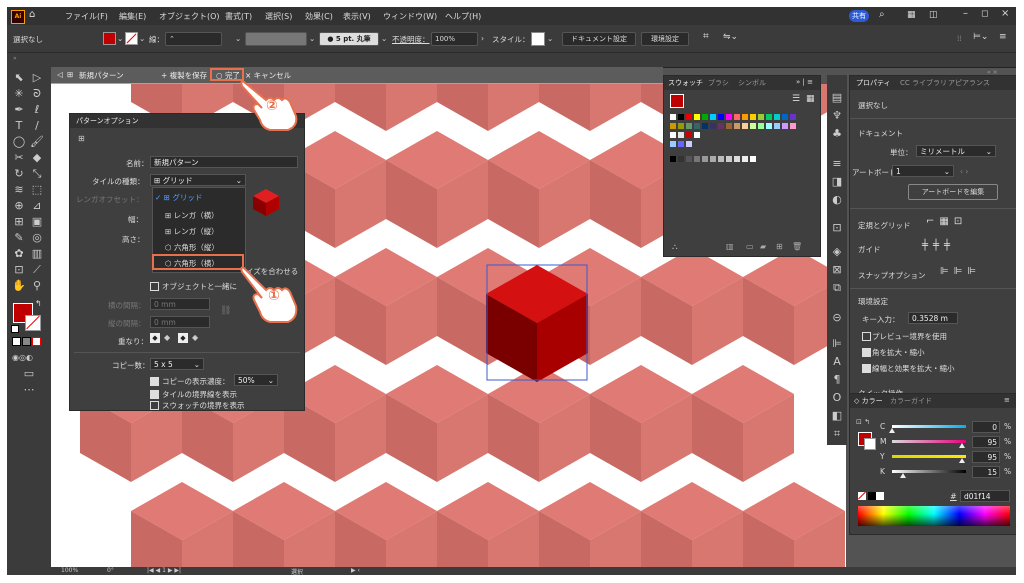 This screenshot has height=583, width=1024. Describe the element at coordinates (980, 37) in the screenshot. I see `align-panel-icon: ⊨⌄` at that location.